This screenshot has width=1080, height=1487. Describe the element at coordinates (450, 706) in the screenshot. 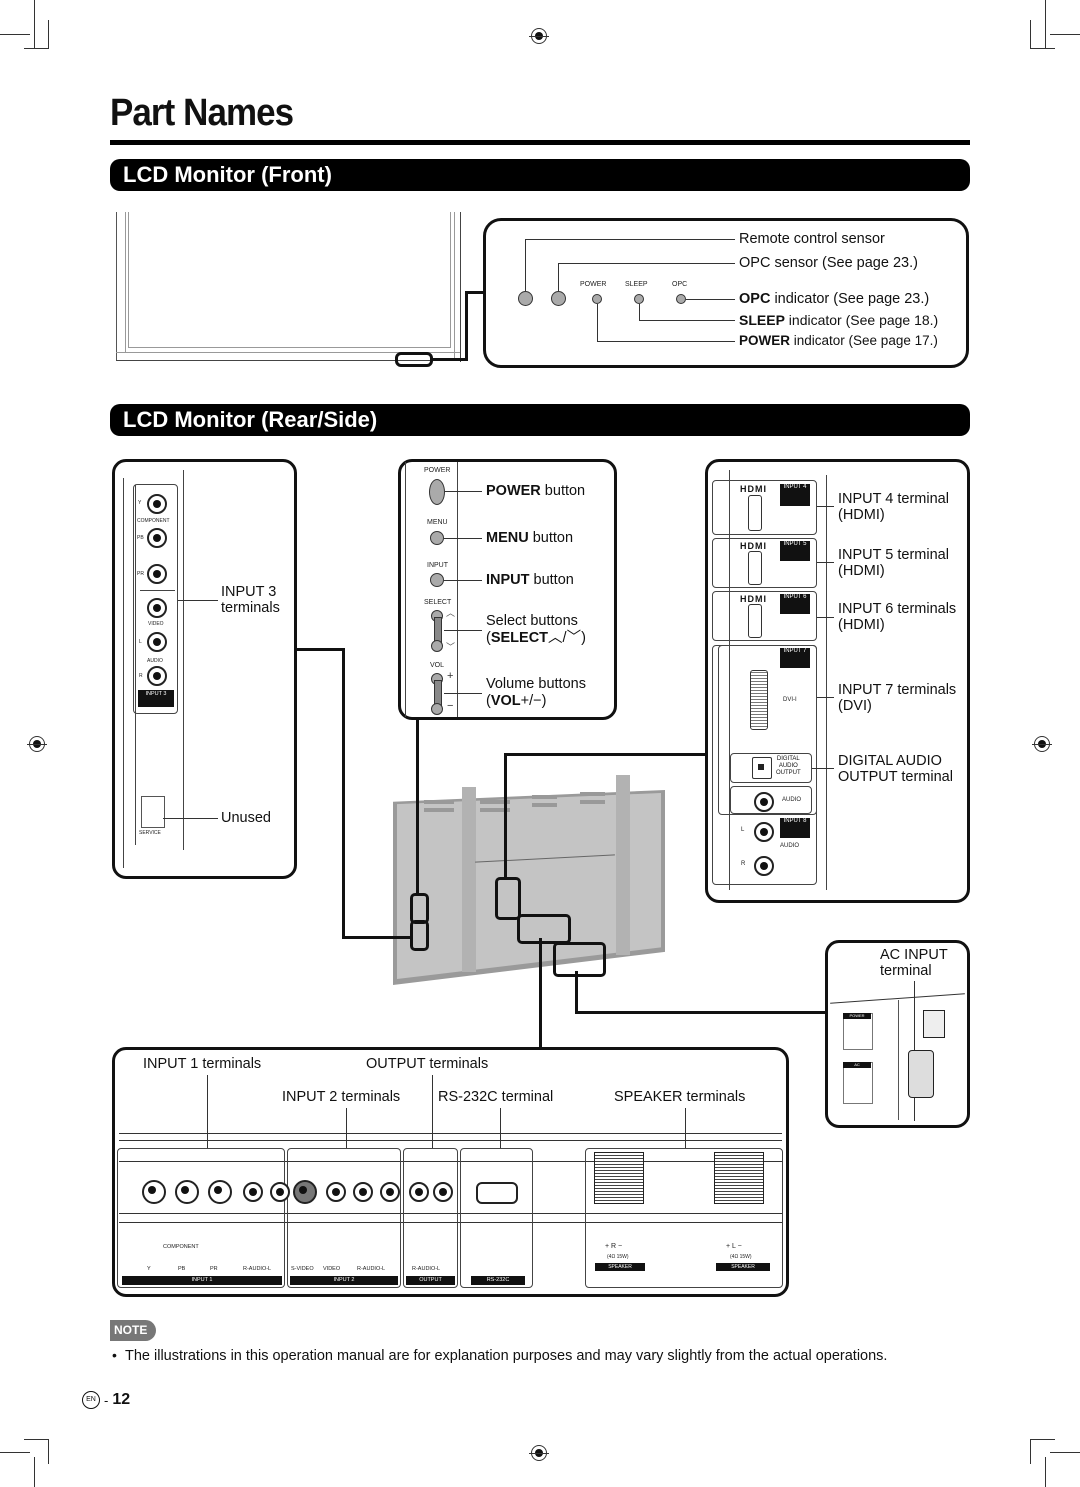

I see `vol-minus-glyph: −` at that location.